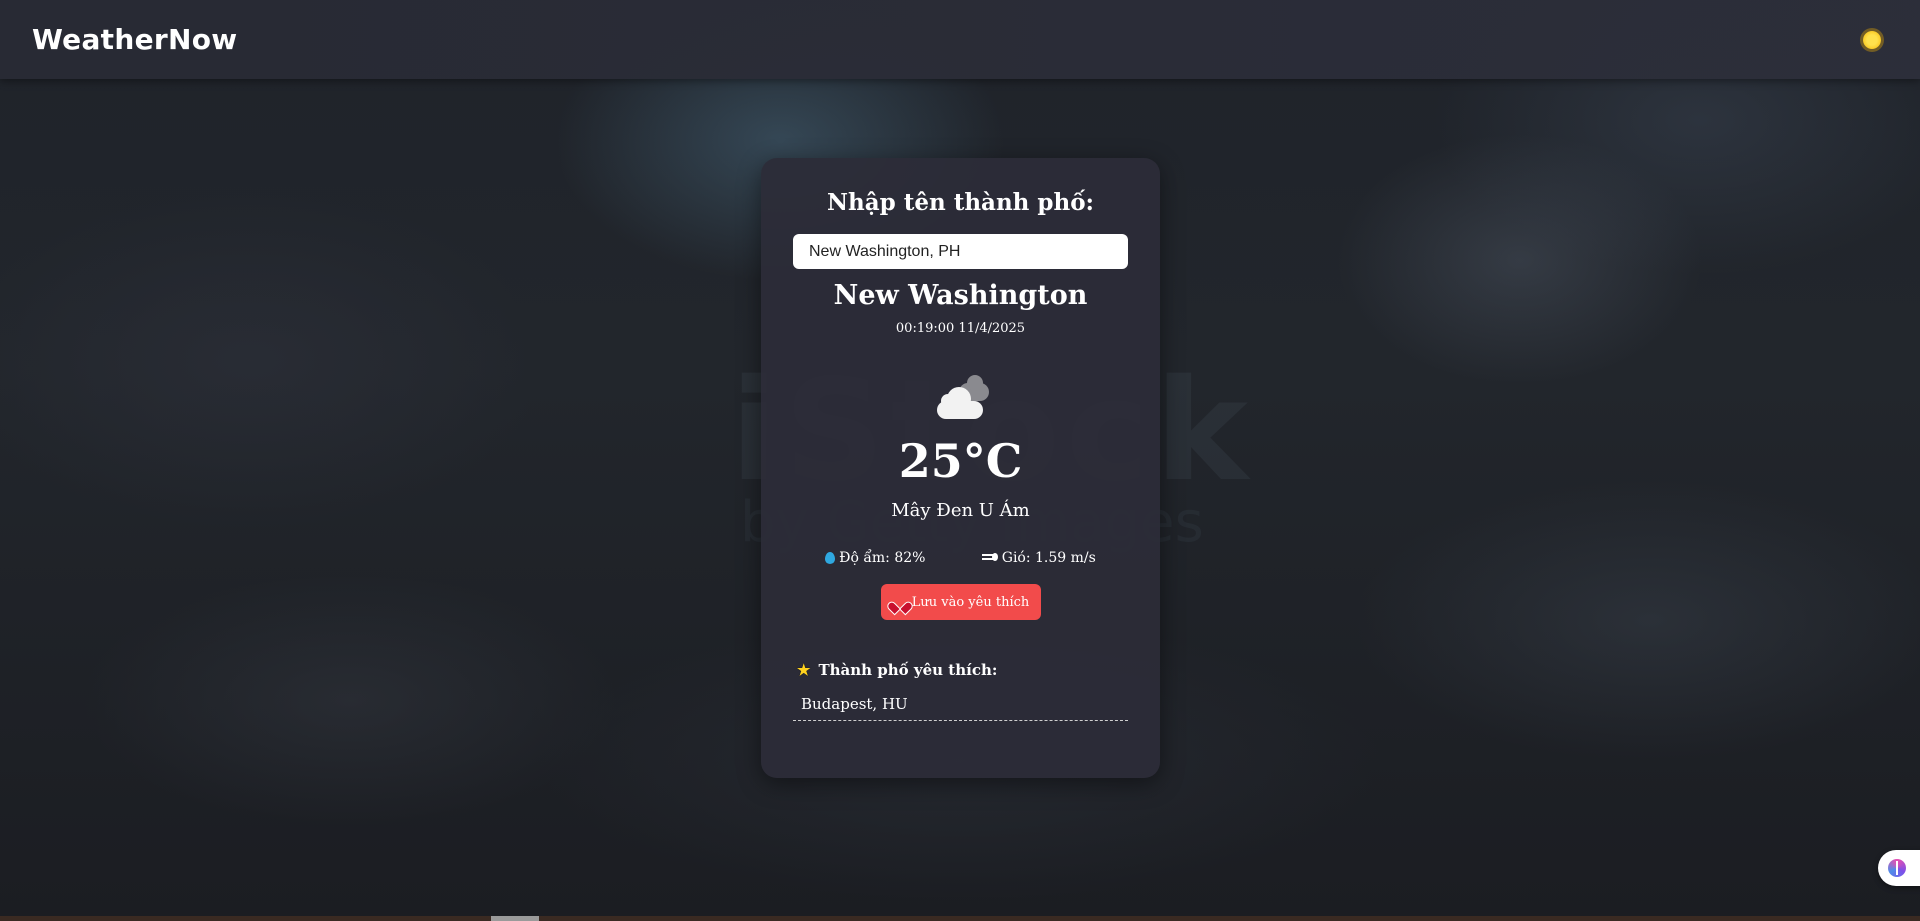 This screenshot has width=1920, height=921. I want to click on temperature: 25°C, so click(960, 461).